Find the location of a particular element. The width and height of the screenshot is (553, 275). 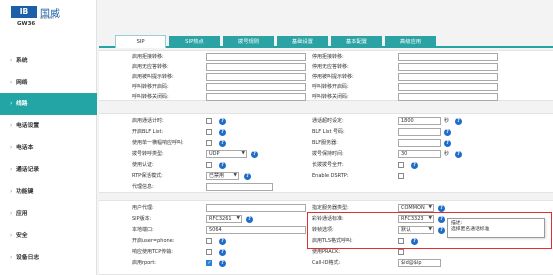

sidebar-item-label: 设备日志 is located at coordinates (28, 258).